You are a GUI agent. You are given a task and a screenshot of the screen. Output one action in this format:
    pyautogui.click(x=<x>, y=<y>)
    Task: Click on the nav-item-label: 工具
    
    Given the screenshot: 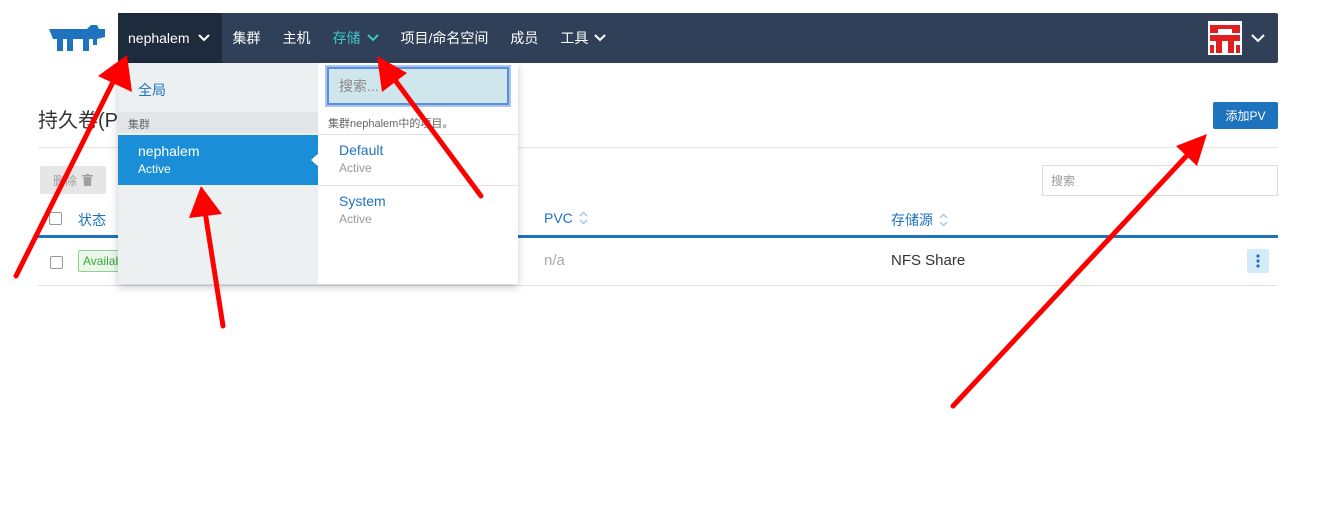 What is the action you would take?
    pyautogui.click(x=574, y=38)
    